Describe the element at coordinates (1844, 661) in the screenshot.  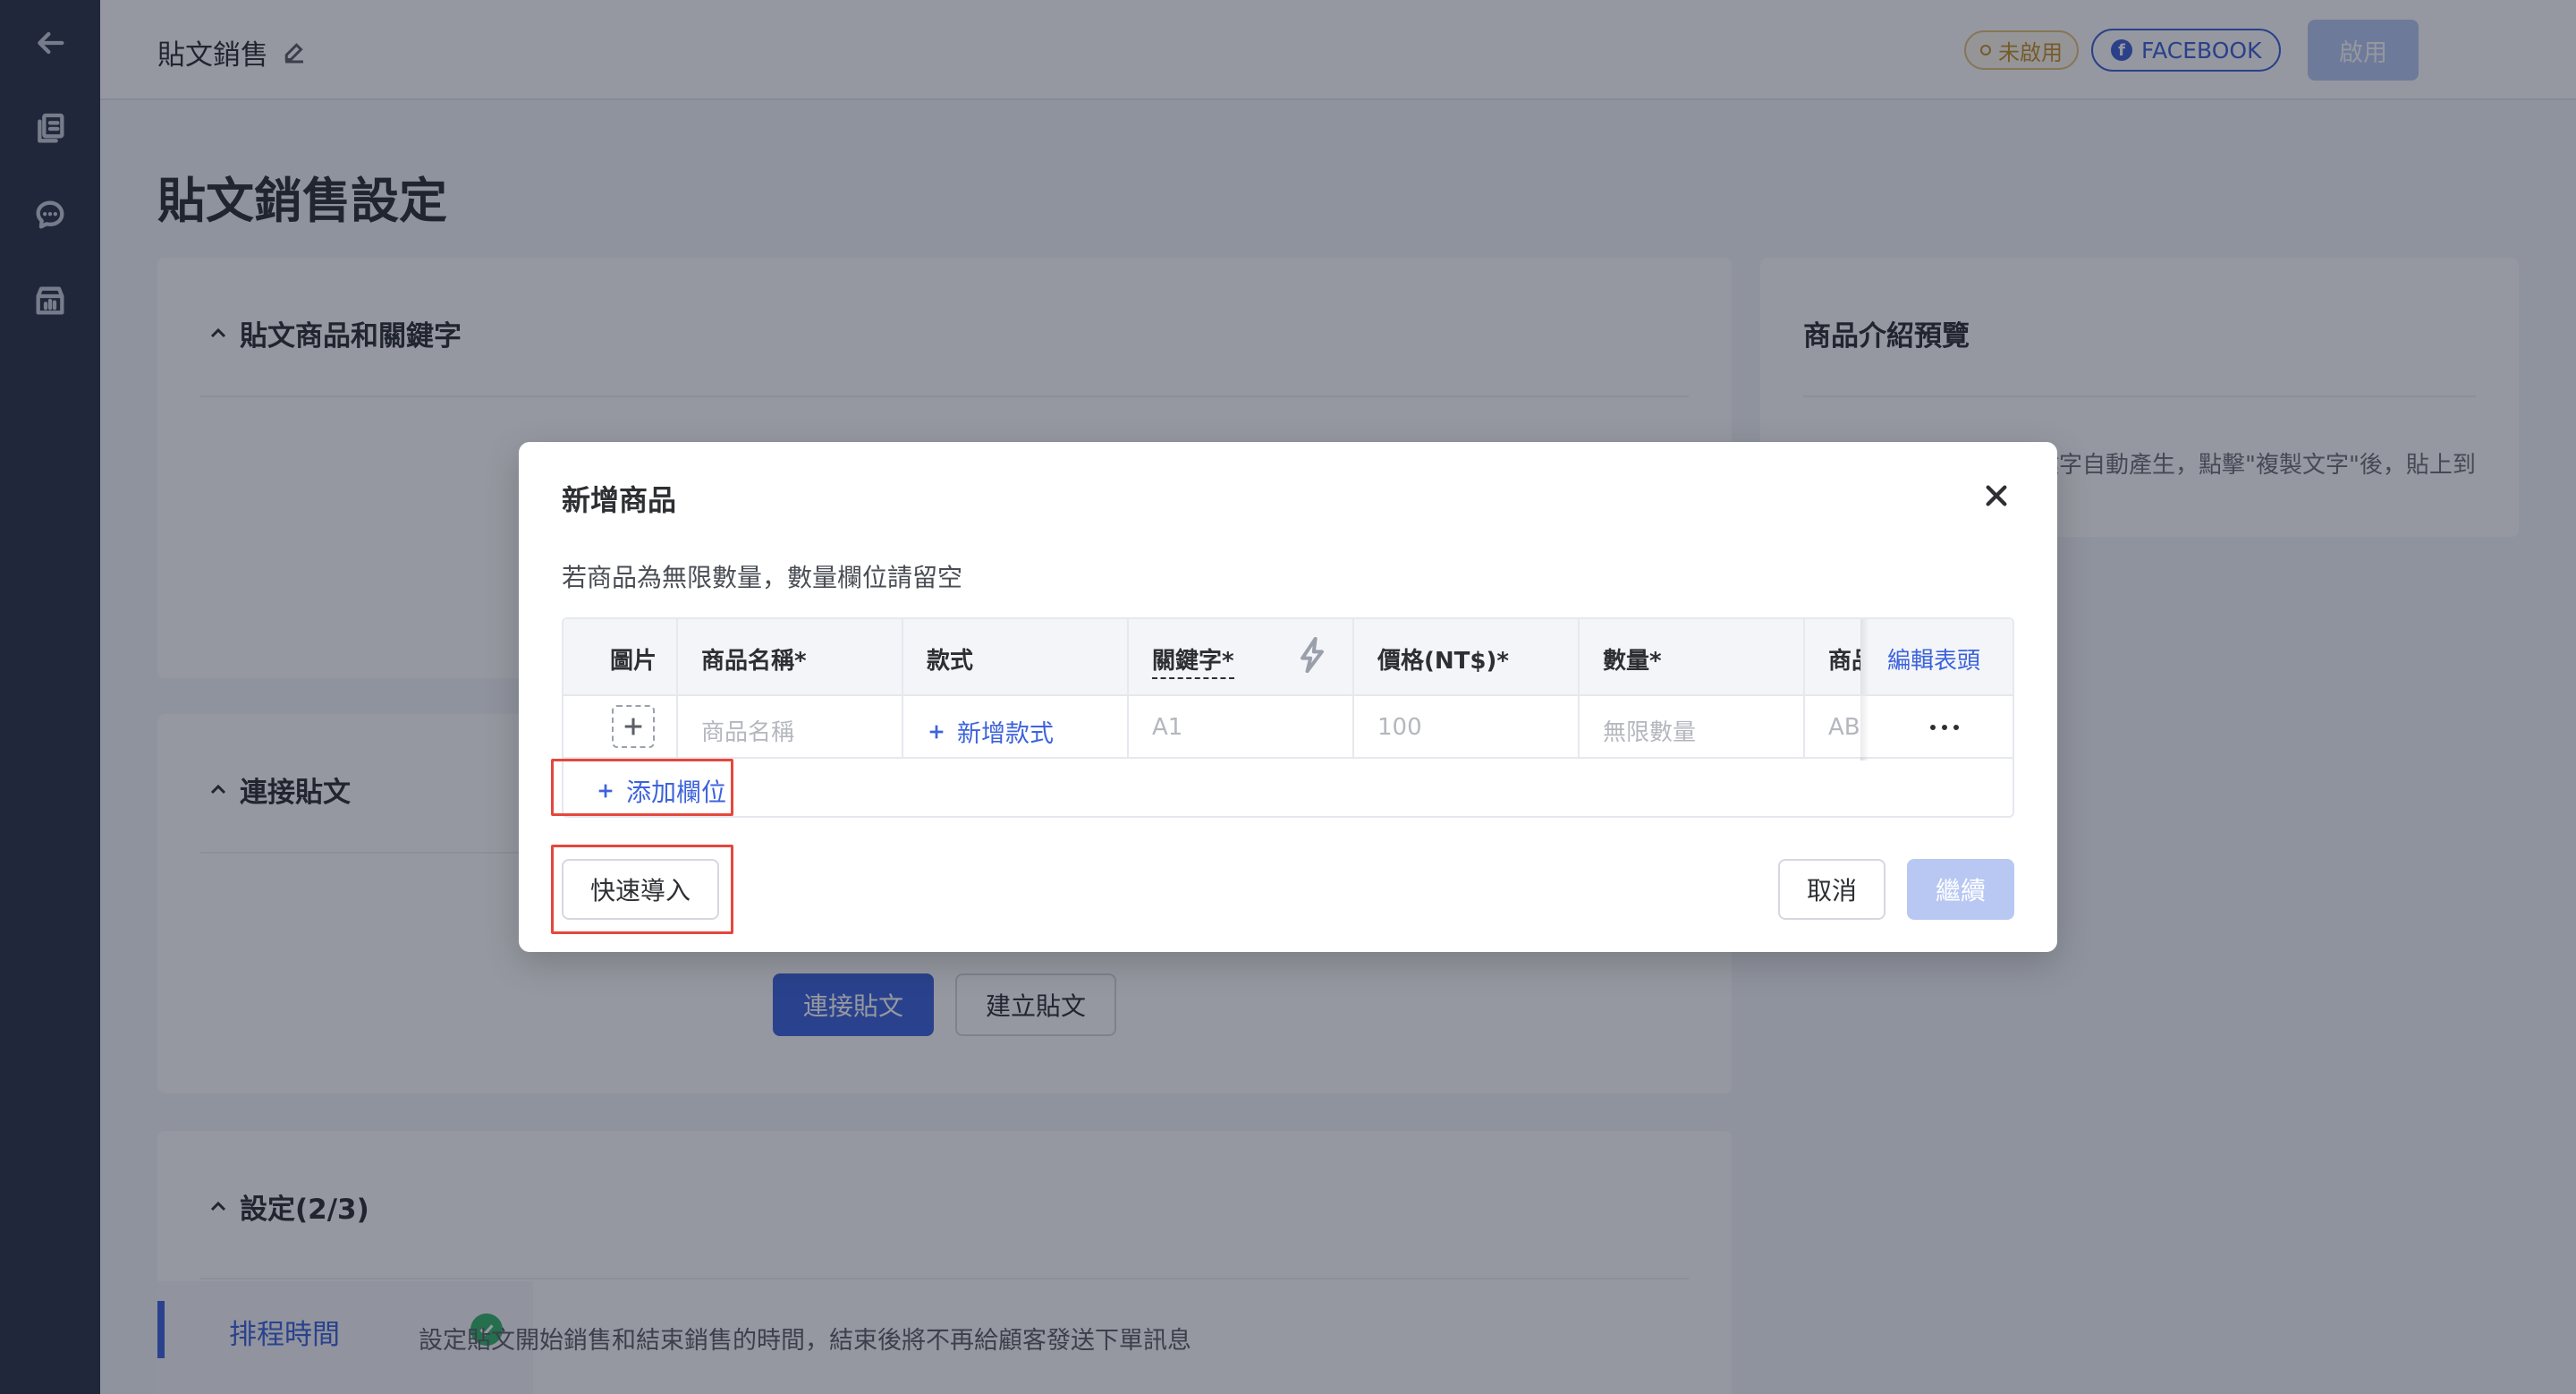
I see `header-sku: 商品` at that location.